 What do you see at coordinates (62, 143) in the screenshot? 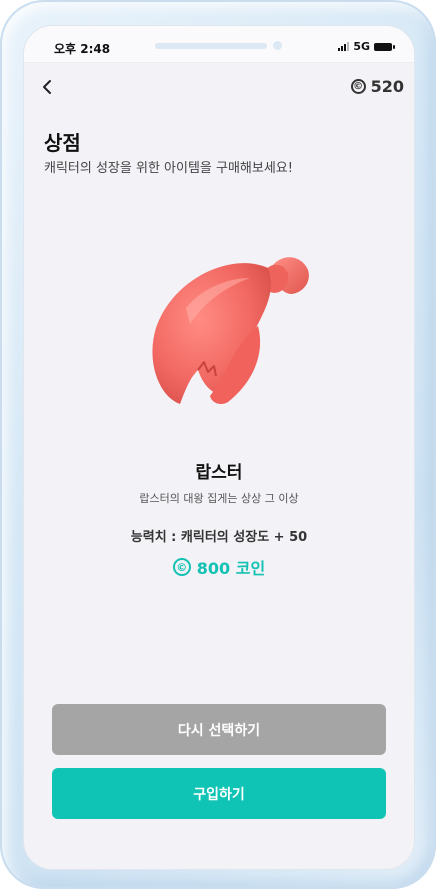
I see `page-title: 상점` at bounding box center [62, 143].